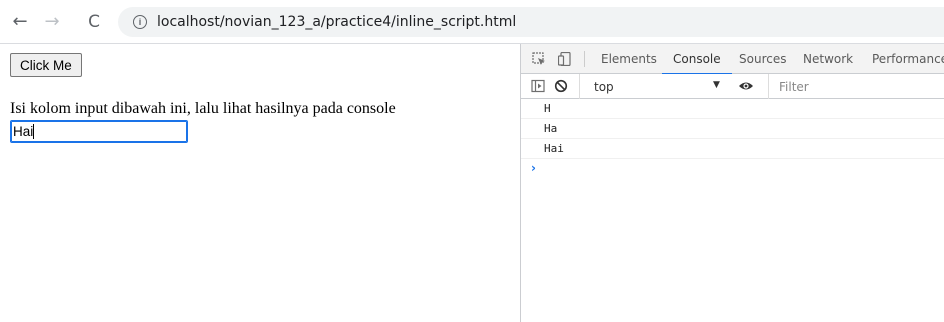 The width and height of the screenshot is (944, 322). Describe the element at coordinates (908, 59) in the screenshot. I see `tab-performance: Performance` at that location.